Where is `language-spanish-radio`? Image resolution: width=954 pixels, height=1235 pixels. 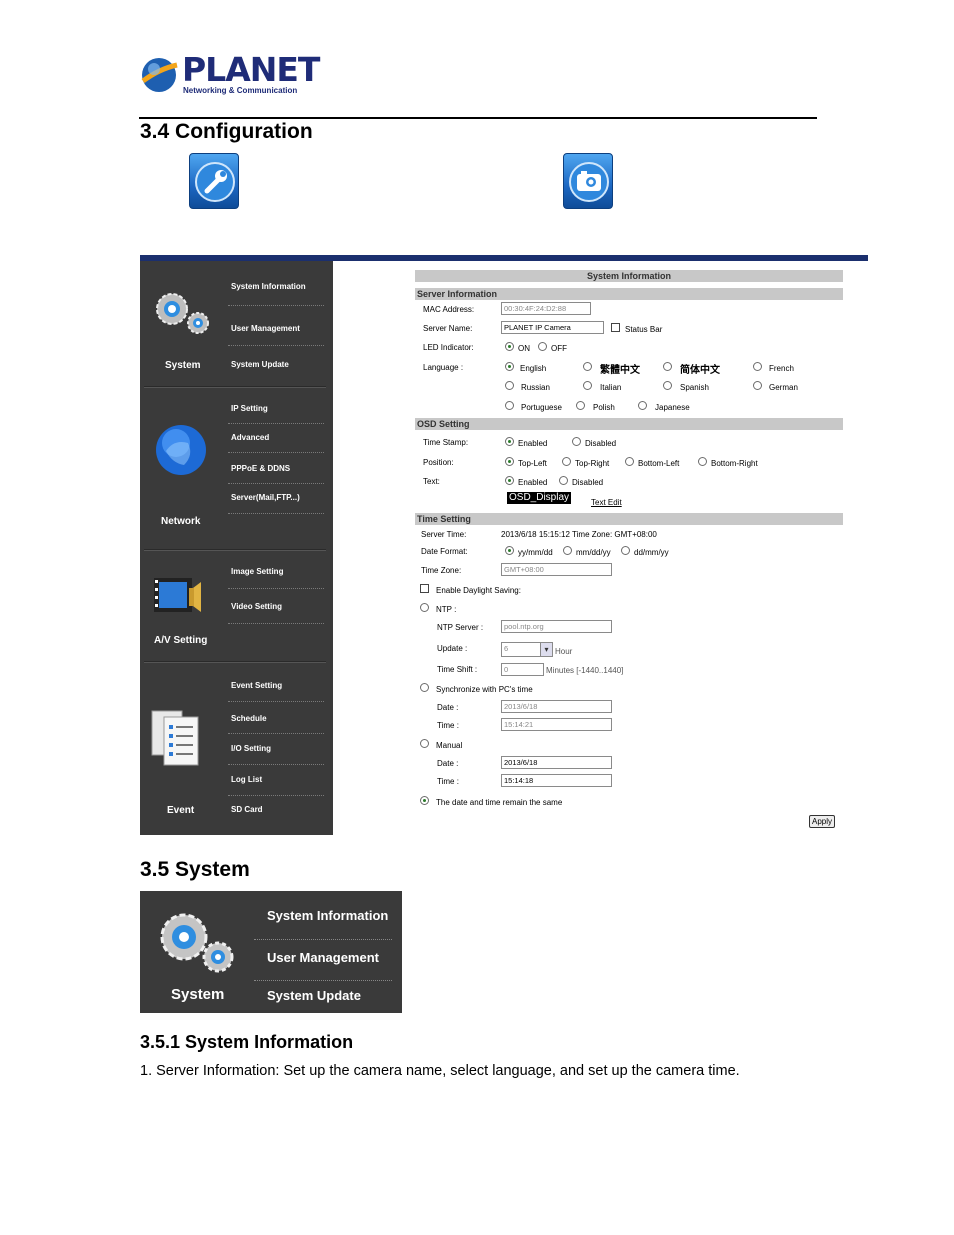
language-spanish-radio is located at coordinates (667, 385).